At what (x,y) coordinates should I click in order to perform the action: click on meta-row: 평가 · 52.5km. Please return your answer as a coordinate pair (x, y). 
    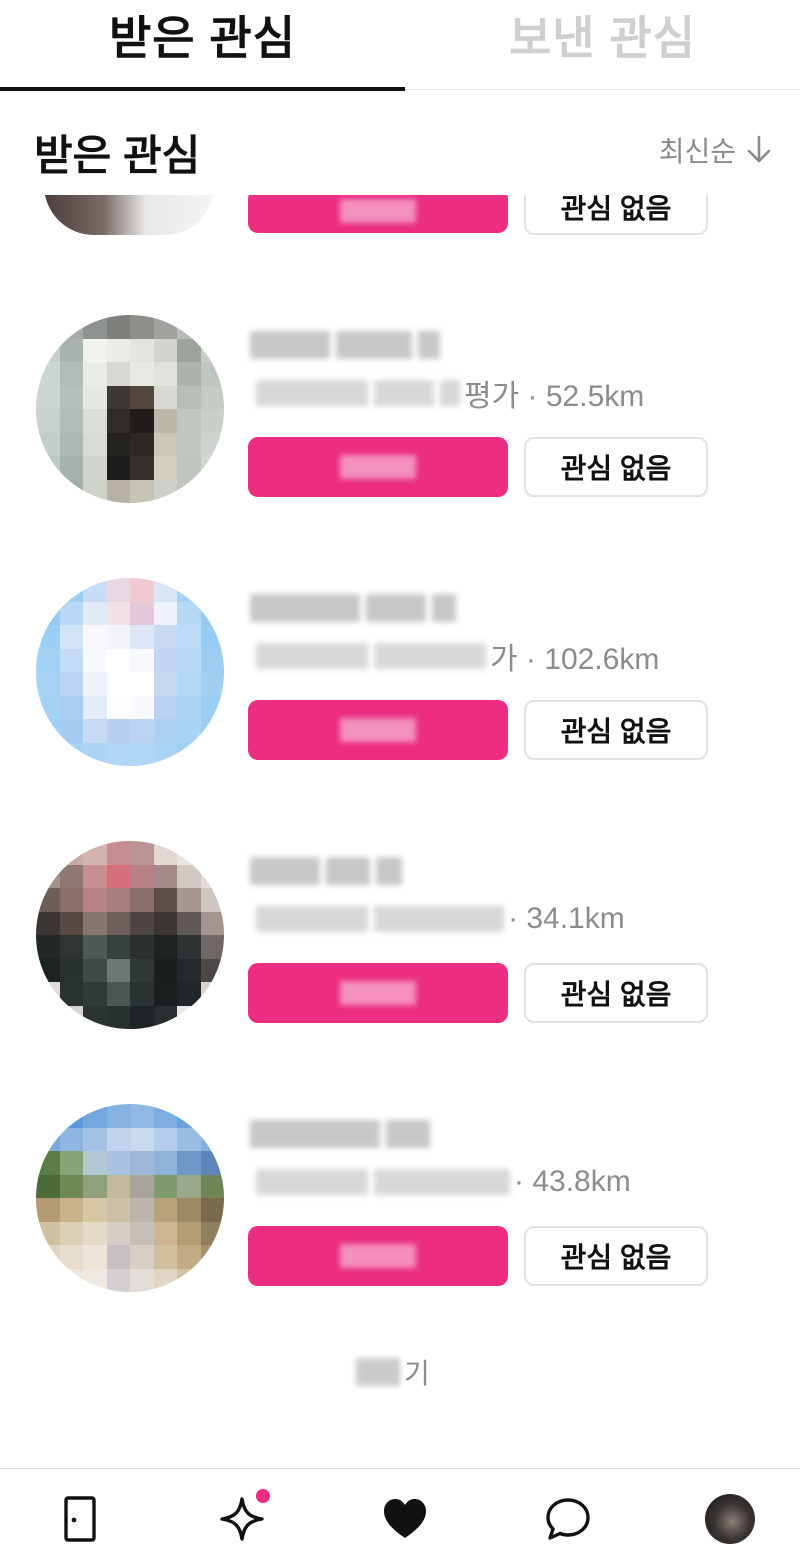
    Looking at the image, I should click on (450, 393).